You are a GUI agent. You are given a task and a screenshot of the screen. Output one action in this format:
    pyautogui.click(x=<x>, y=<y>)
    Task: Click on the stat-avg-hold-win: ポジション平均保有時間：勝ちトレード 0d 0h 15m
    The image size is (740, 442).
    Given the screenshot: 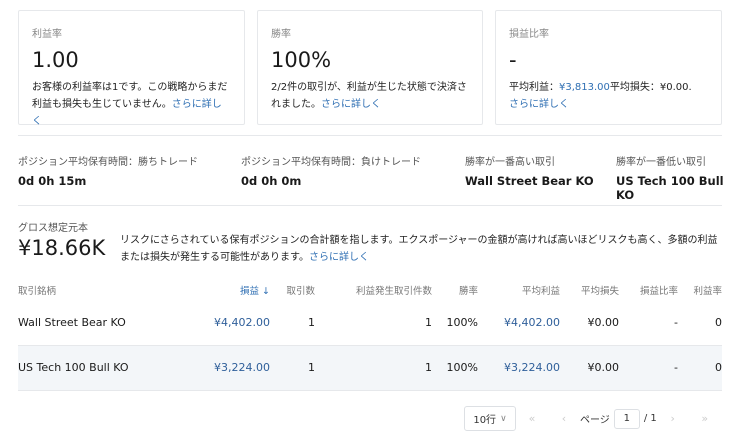 What is the action you would take?
    pyautogui.click(x=108, y=170)
    